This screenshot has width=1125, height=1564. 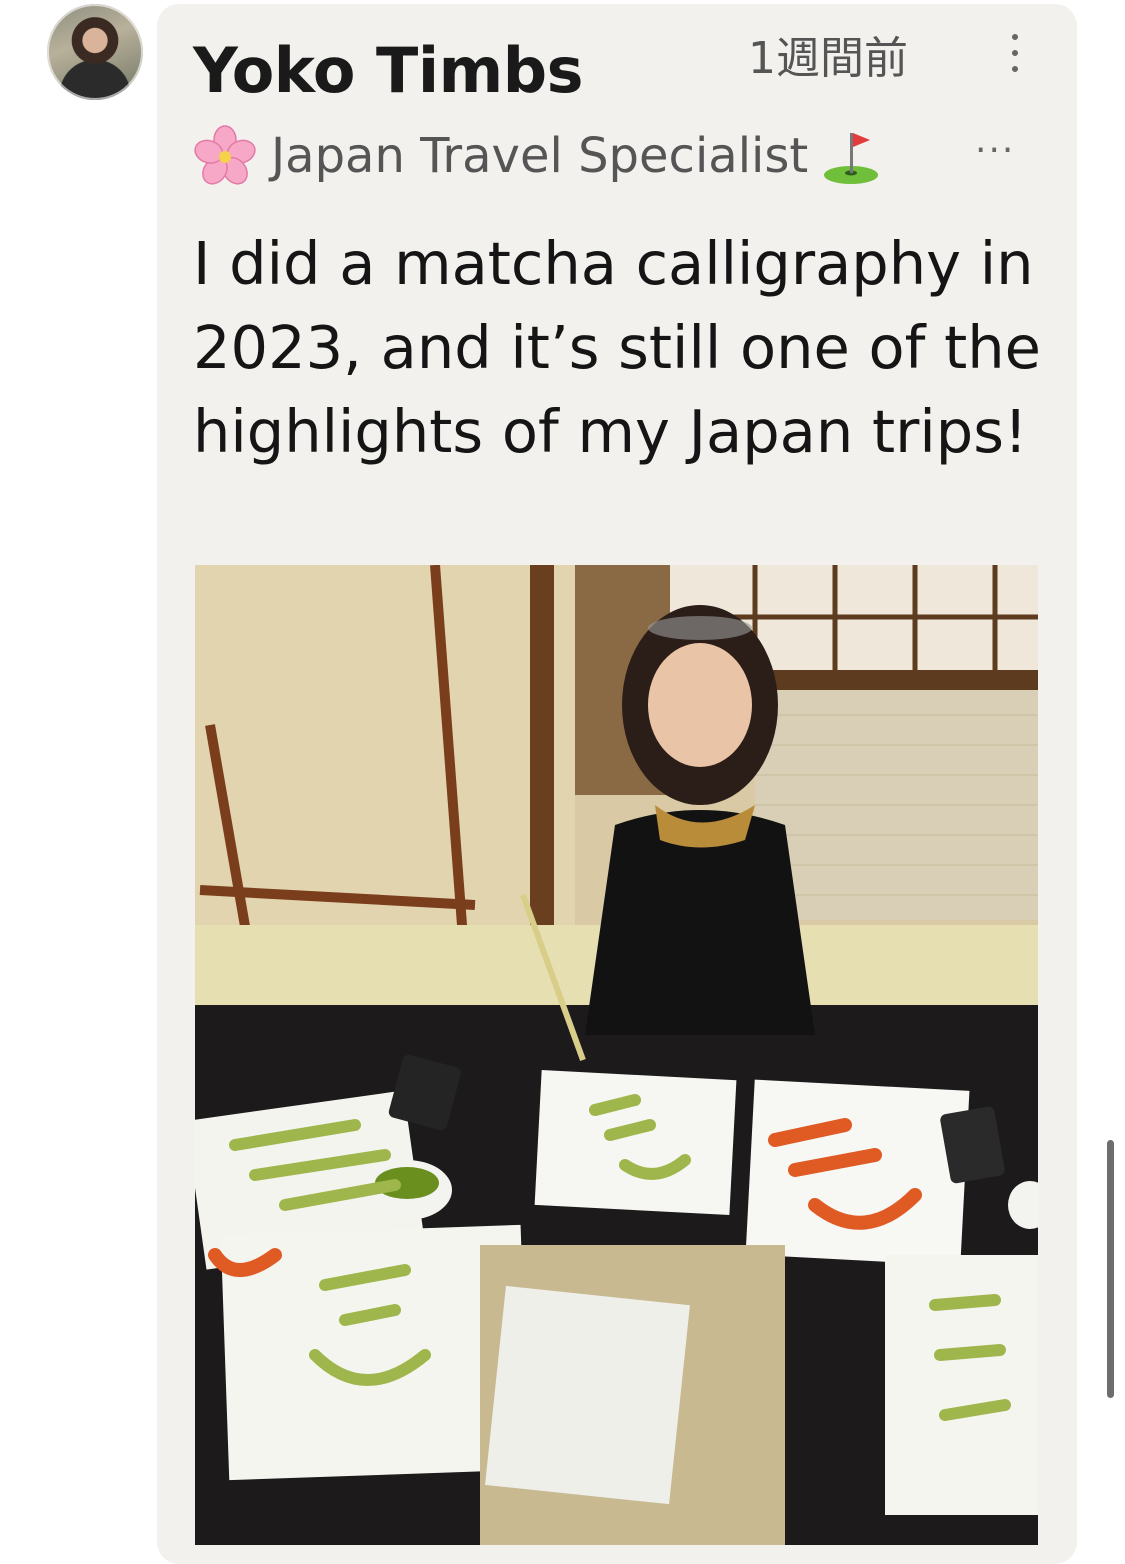 What do you see at coordinates (225, 155) in the screenshot?
I see `cherry-blossom-icon` at bounding box center [225, 155].